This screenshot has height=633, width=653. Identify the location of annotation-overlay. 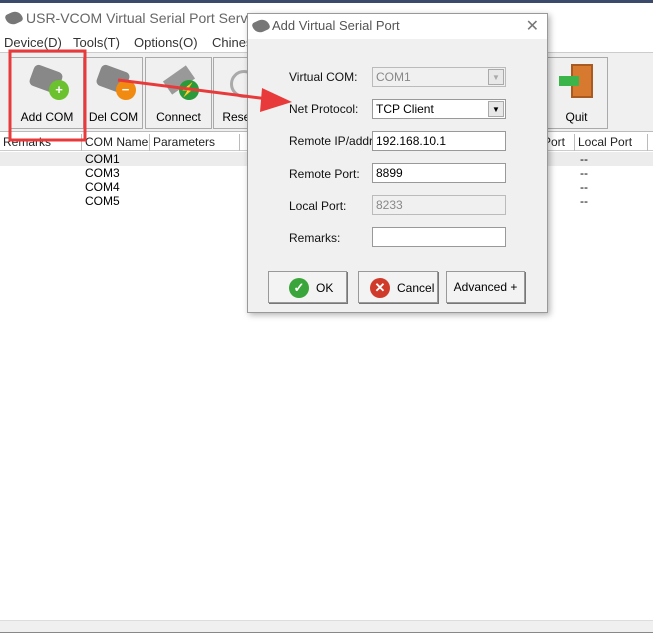
(150, 95).